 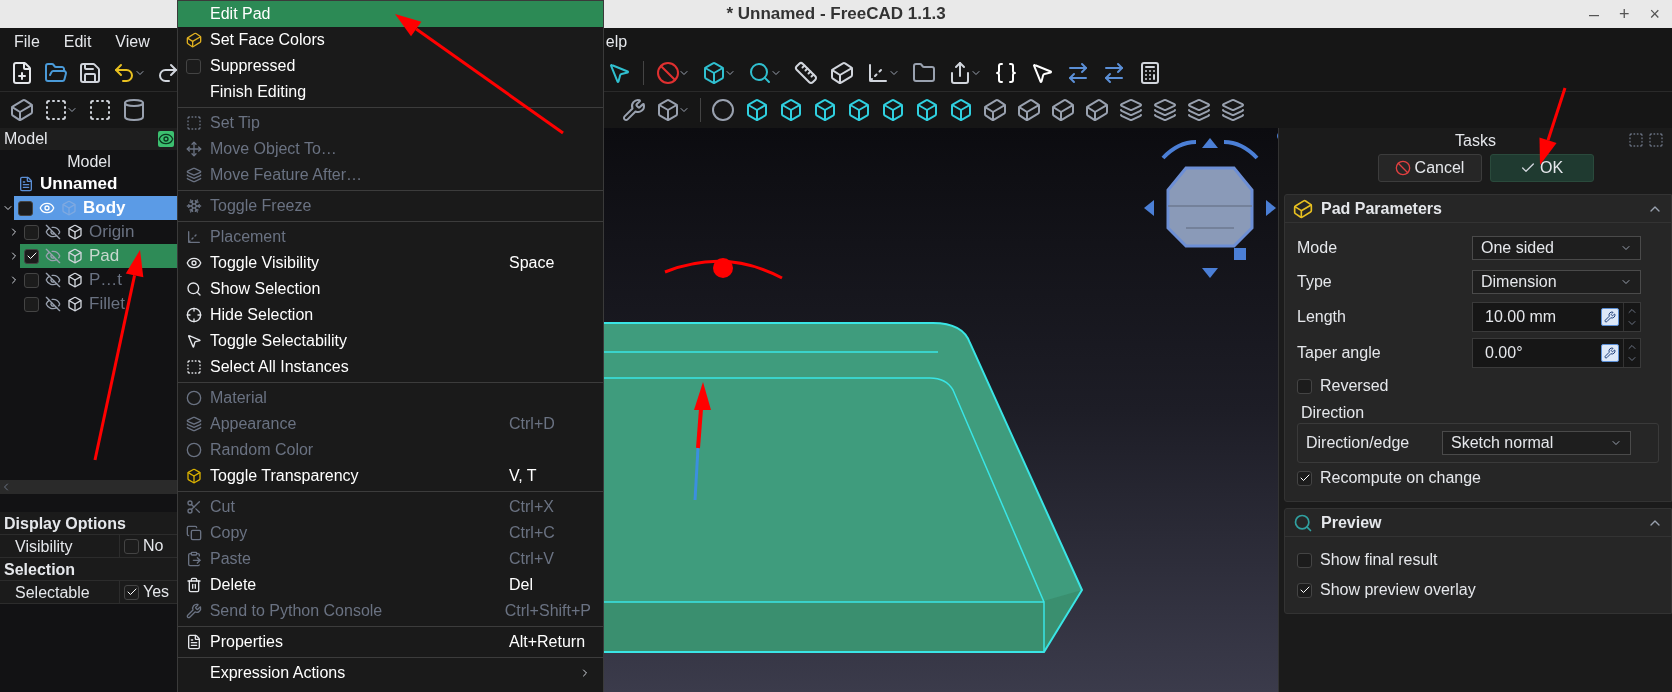 What do you see at coordinates (390, 585) in the screenshot?
I see `menu-item: Delete Del` at bounding box center [390, 585].